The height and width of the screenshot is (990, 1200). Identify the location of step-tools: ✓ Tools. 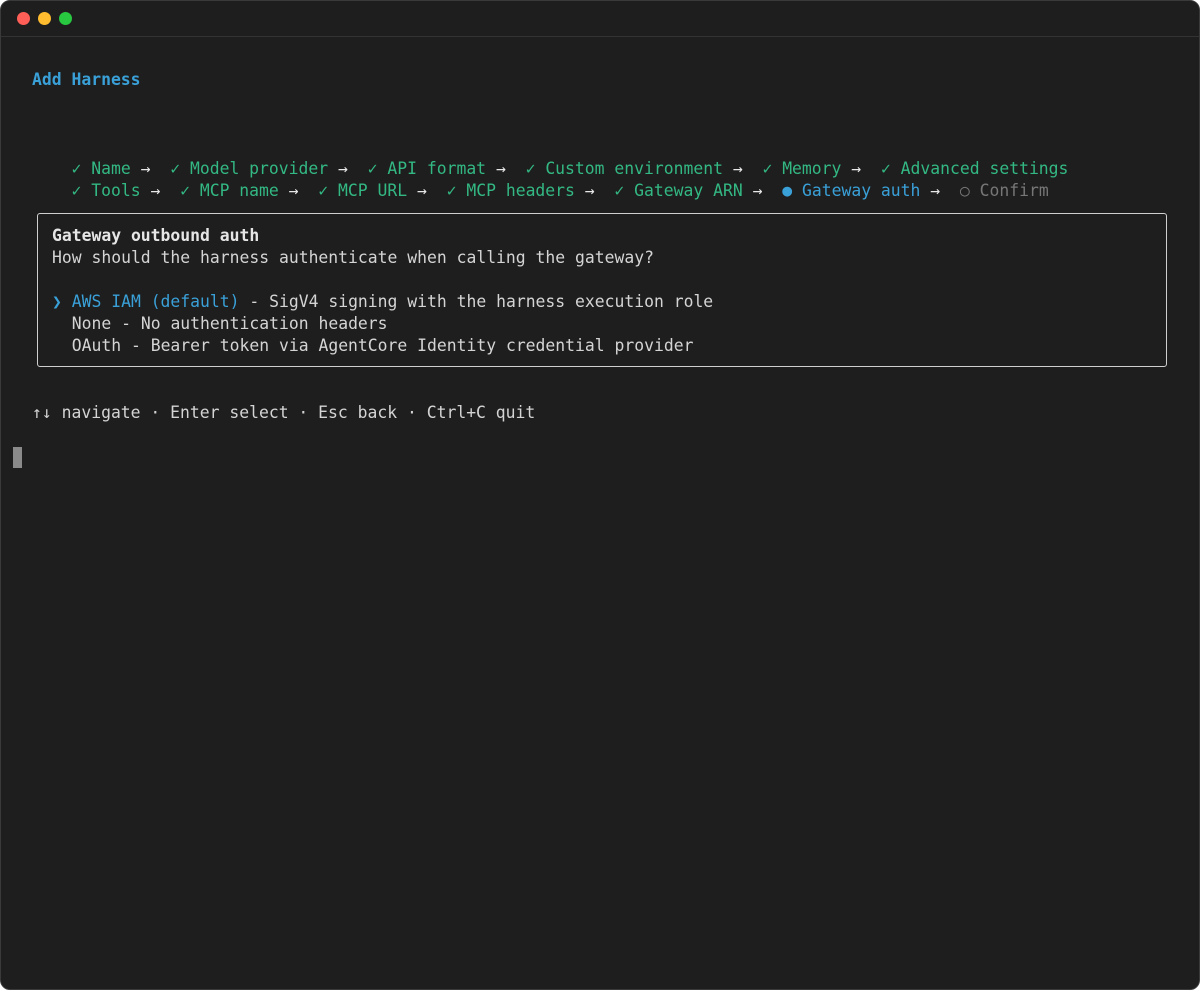
(106, 190).